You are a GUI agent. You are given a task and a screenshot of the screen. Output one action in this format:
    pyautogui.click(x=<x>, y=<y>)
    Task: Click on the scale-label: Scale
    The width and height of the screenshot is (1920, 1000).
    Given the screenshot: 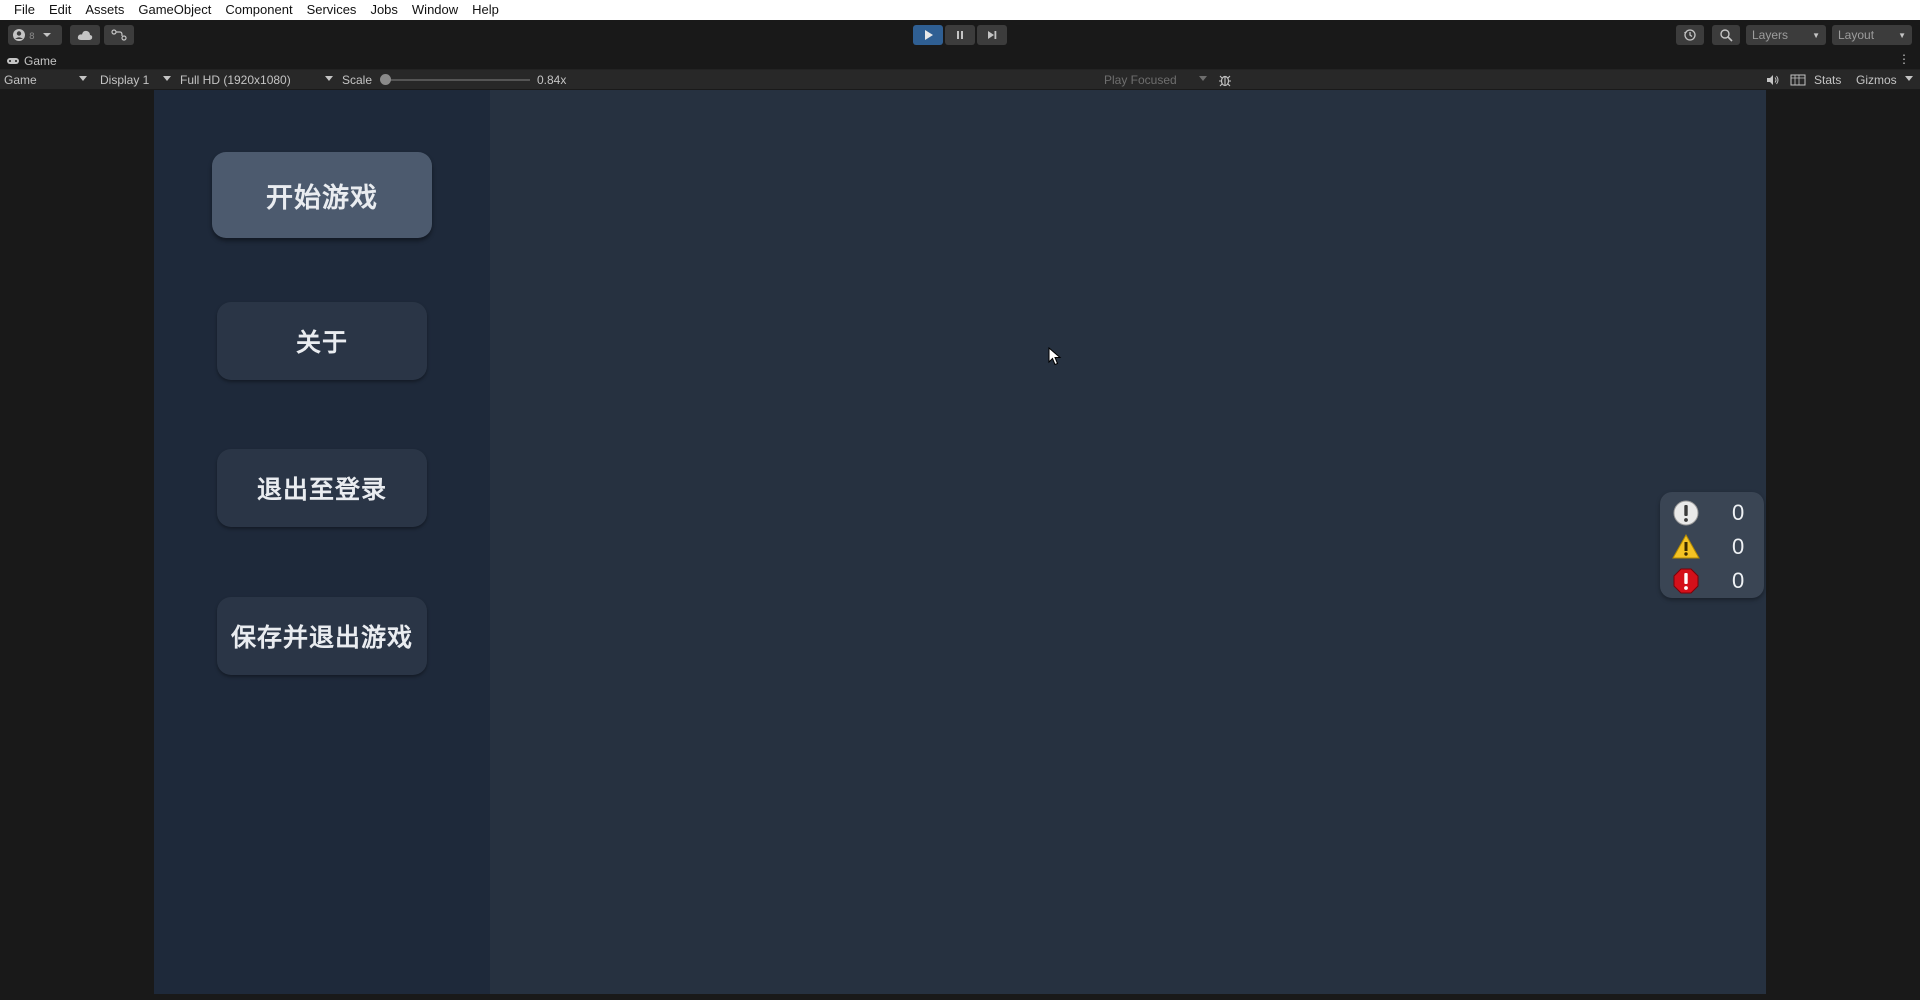 What is the action you would take?
    pyautogui.click(x=357, y=80)
    